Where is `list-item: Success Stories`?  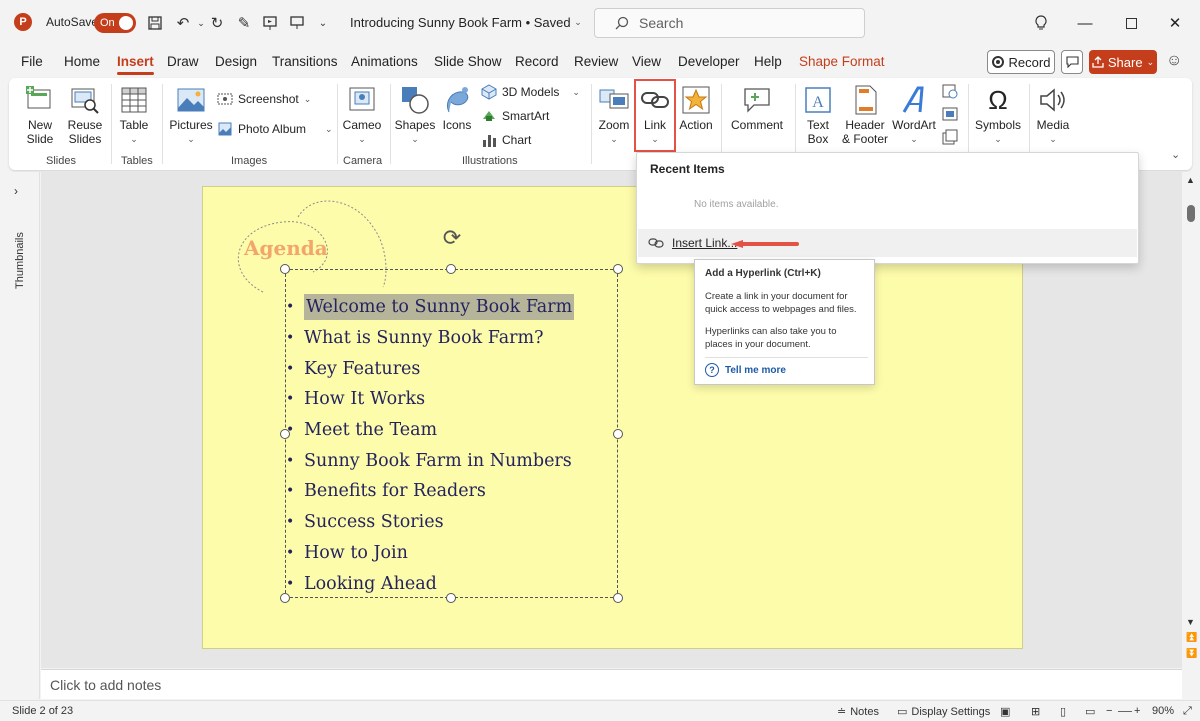 list-item: Success Stories is located at coordinates (430, 522).